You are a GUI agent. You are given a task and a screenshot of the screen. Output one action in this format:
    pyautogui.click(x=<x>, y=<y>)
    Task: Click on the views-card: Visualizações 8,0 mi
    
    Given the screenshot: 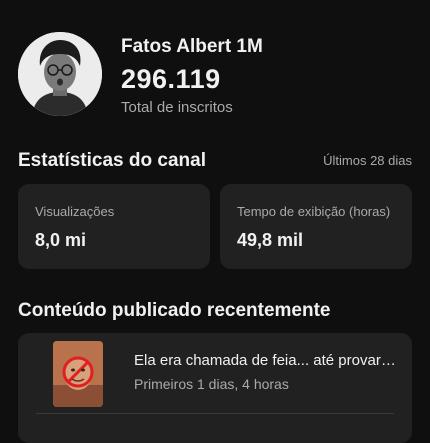 What is the action you would take?
    pyautogui.click(x=114, y=226)
    